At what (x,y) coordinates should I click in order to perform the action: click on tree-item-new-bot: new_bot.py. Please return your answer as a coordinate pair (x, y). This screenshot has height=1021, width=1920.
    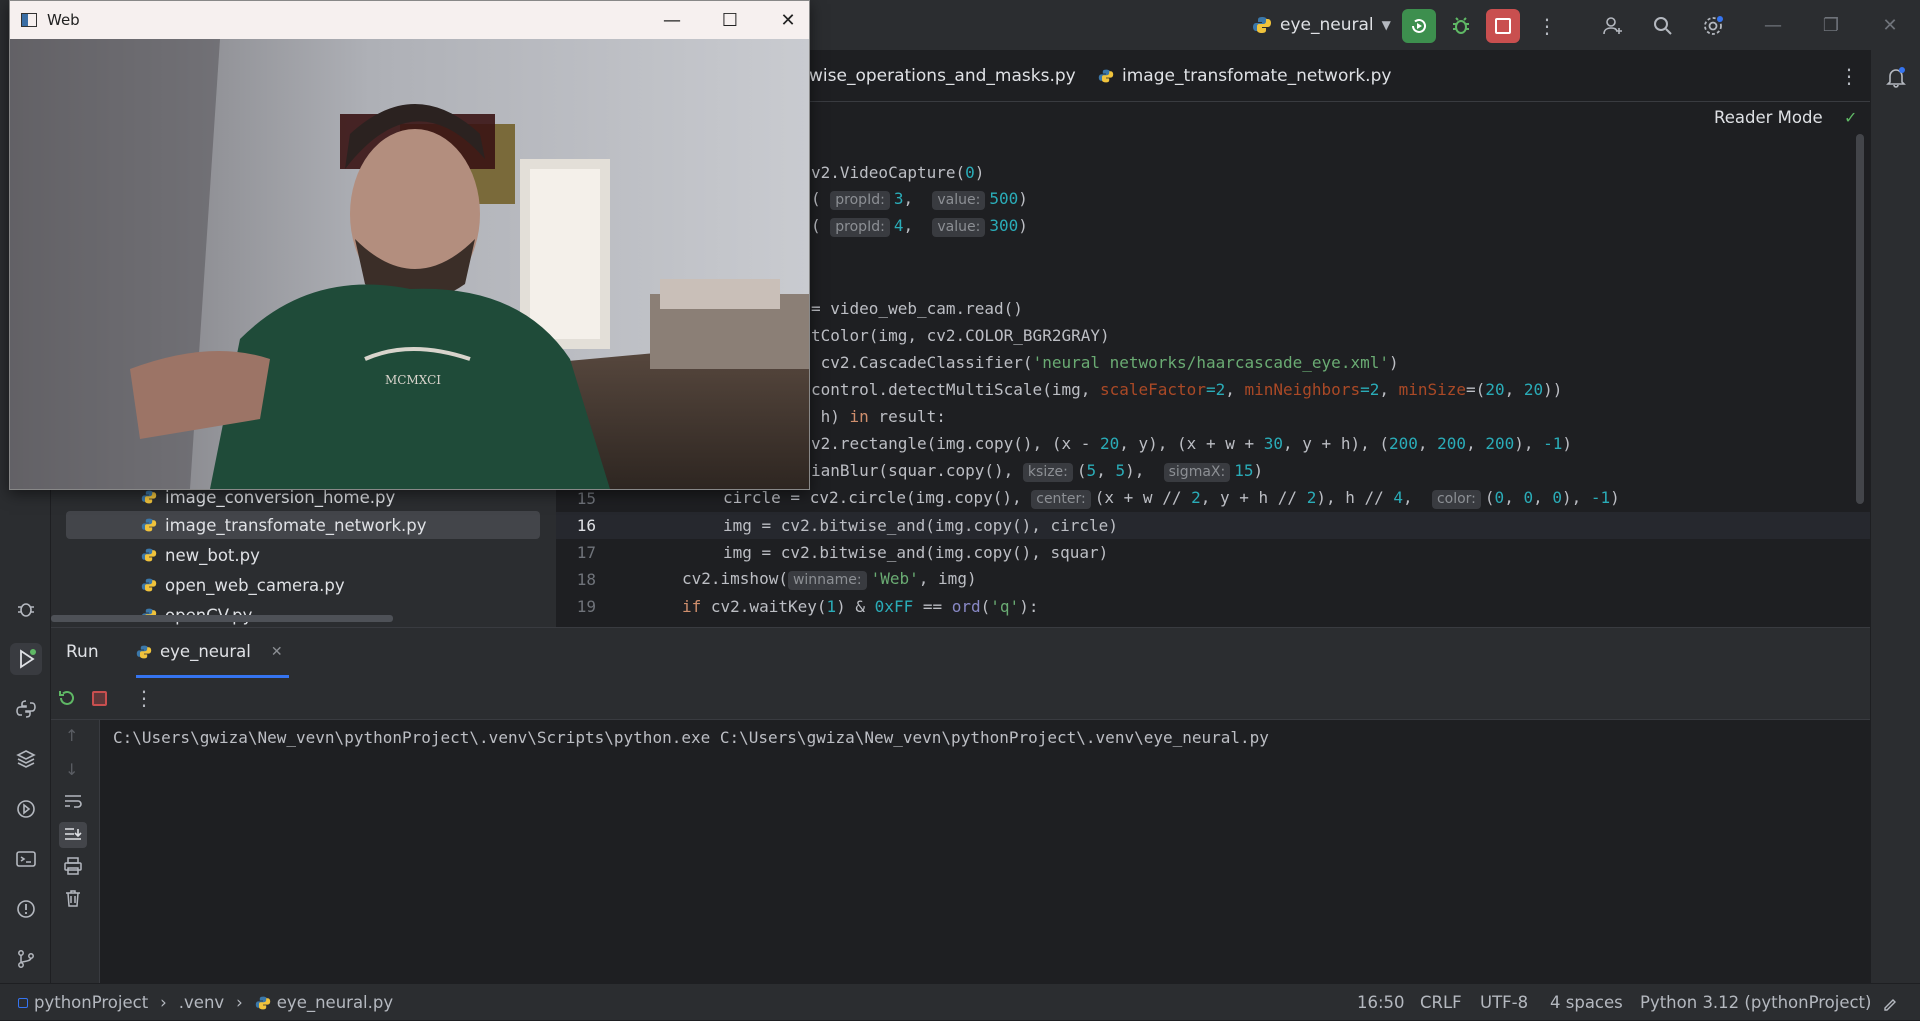
    Looking at the image, I should click on (303, 555).